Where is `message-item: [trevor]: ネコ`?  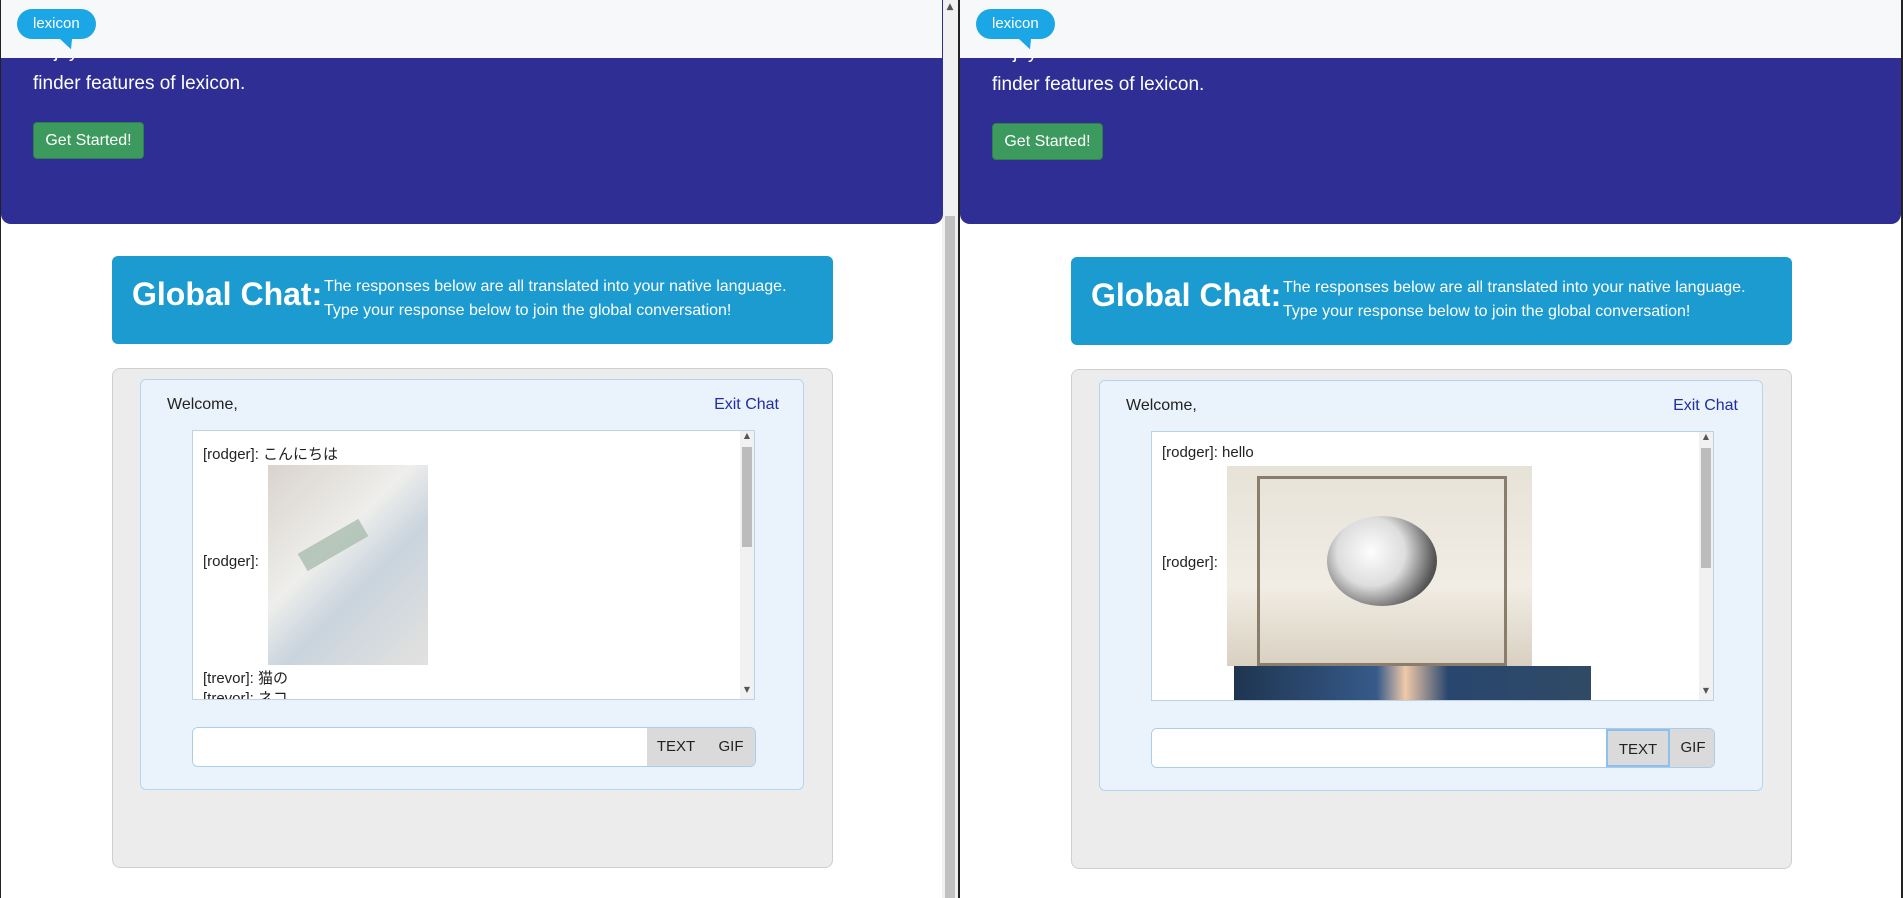 message-item: [trevor]: ネコ is located at coordinates (245, 695).